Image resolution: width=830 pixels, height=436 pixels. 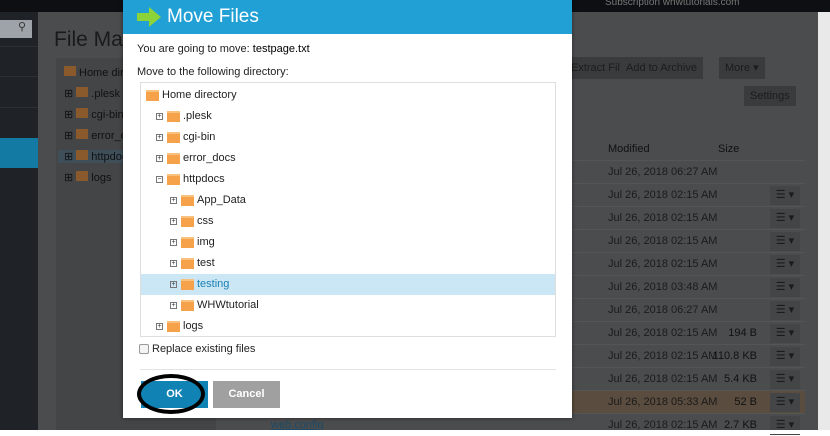 I want to click on tree-node-label: css, so click(x=205, y=221).